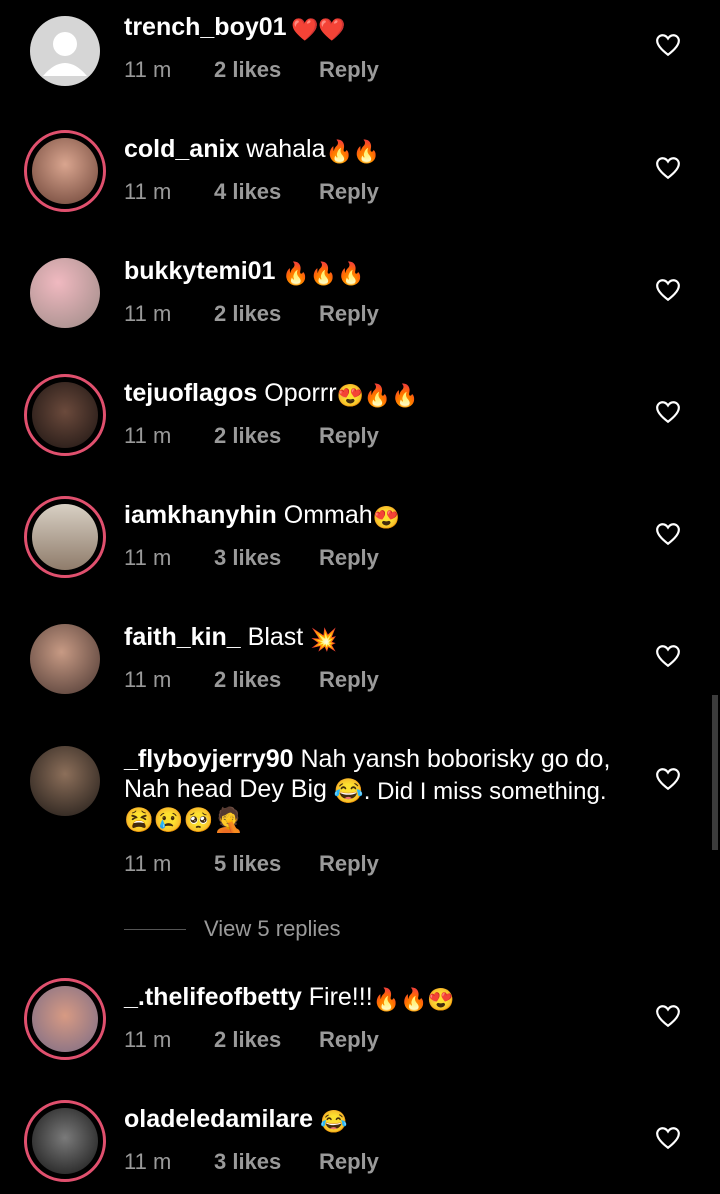  I want to click on comment-text: Oporrr, so click(297, 393).